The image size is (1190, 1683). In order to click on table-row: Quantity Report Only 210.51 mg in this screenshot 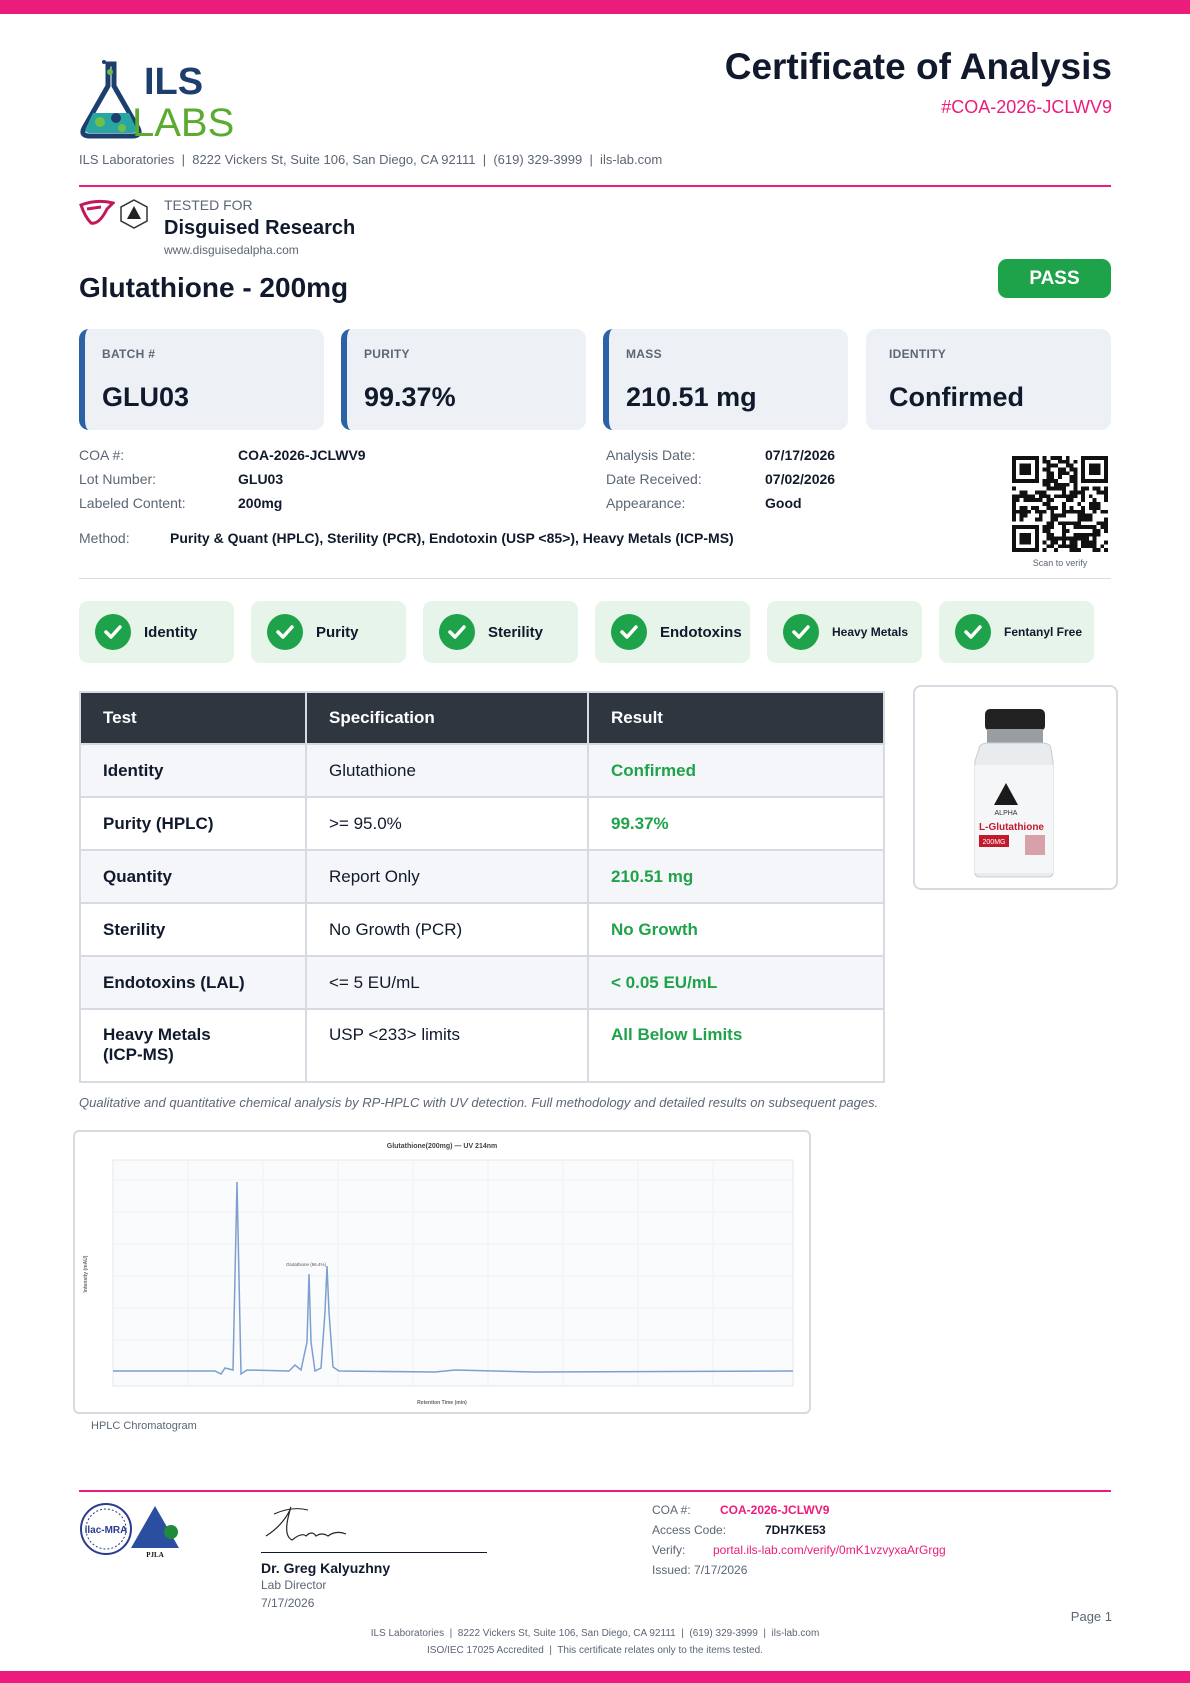, I will do `click(482, 876)`.